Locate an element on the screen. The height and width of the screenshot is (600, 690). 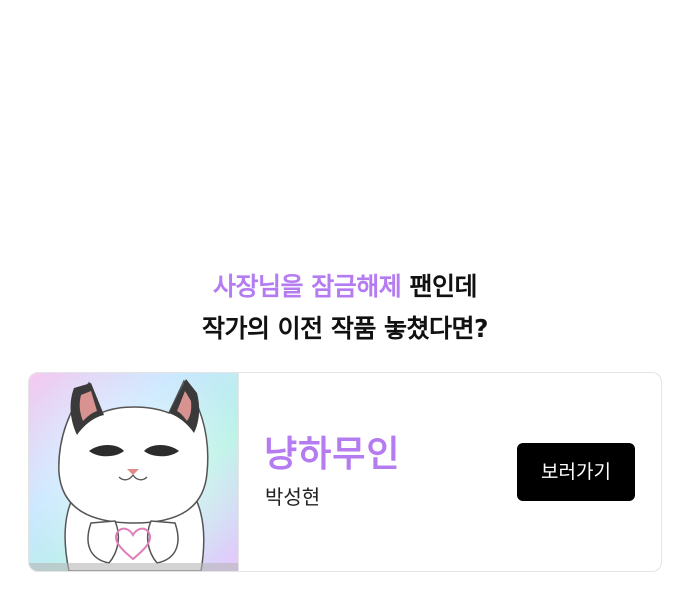
work-thumbnail is located at coordinates (134, 472).